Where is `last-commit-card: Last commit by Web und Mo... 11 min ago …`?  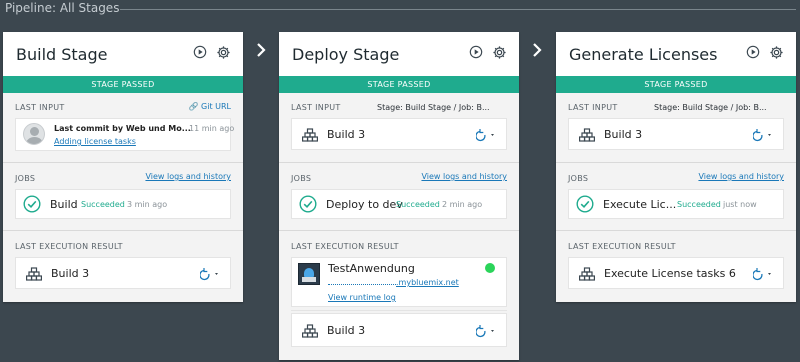 last-commit-card: Last commit by Web und Mo... 11 min ago … is located at coordinates (125, 134).